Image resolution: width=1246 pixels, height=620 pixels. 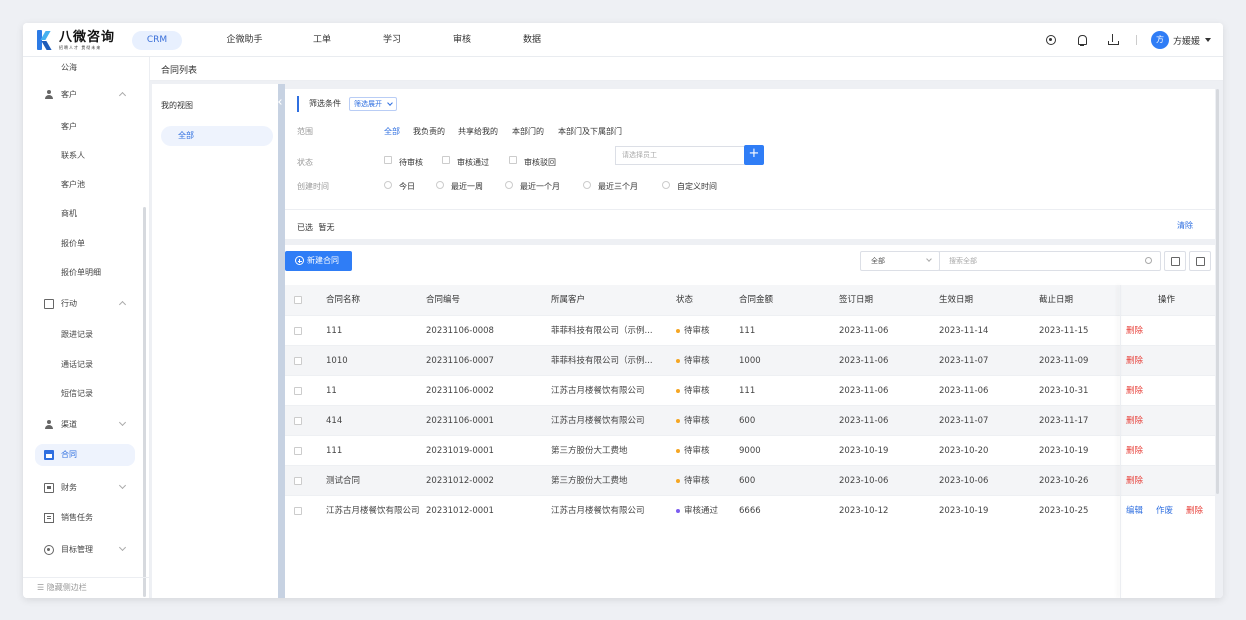 What do you see at coordinates (956, 300) in the screenshot?
I see `column-header-6: 生效日期` at bounding box center [956, 300].